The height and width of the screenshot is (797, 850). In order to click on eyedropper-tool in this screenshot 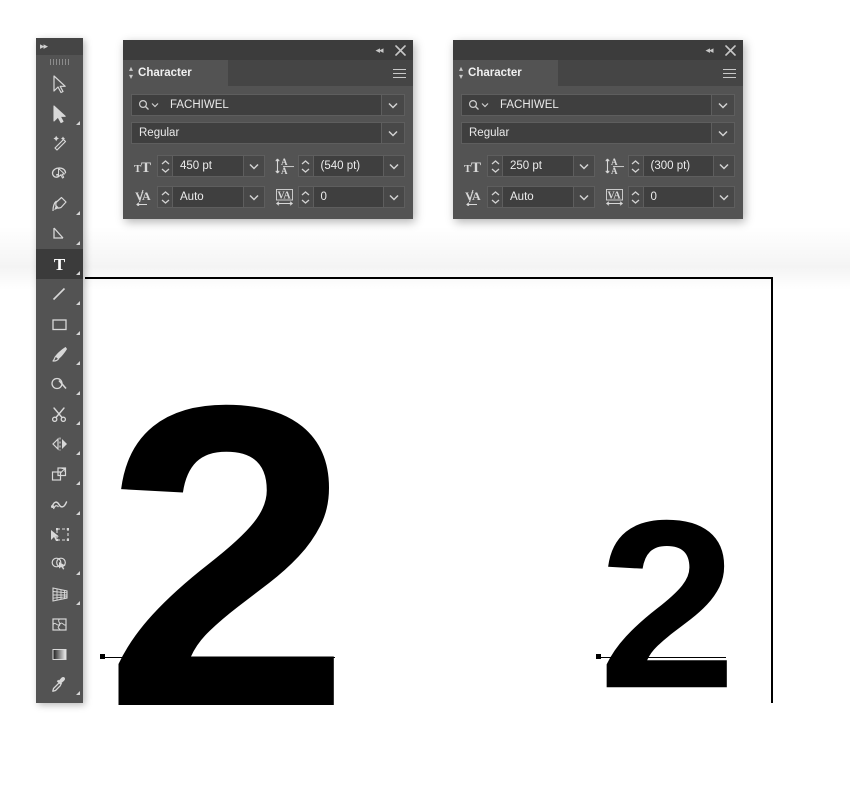, I will do `click(59, 684)`.